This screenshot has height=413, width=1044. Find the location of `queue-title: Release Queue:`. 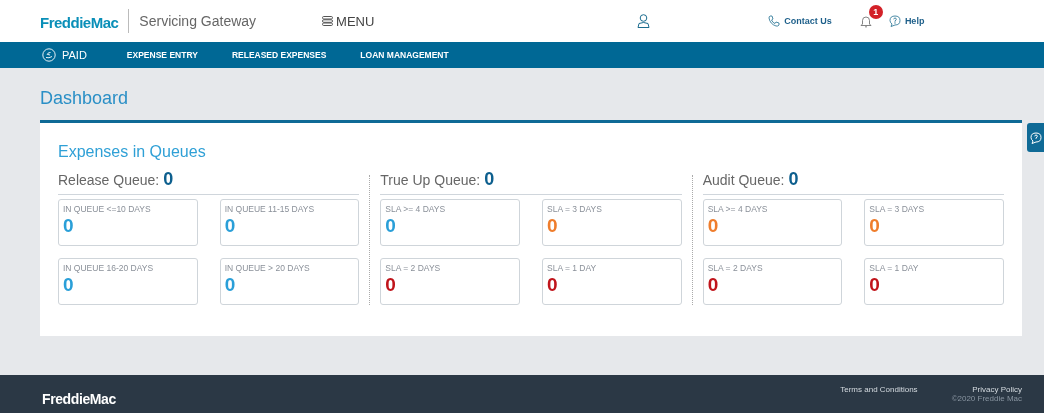

queue-title: Release Queue: is located at coordinates (109, 180).